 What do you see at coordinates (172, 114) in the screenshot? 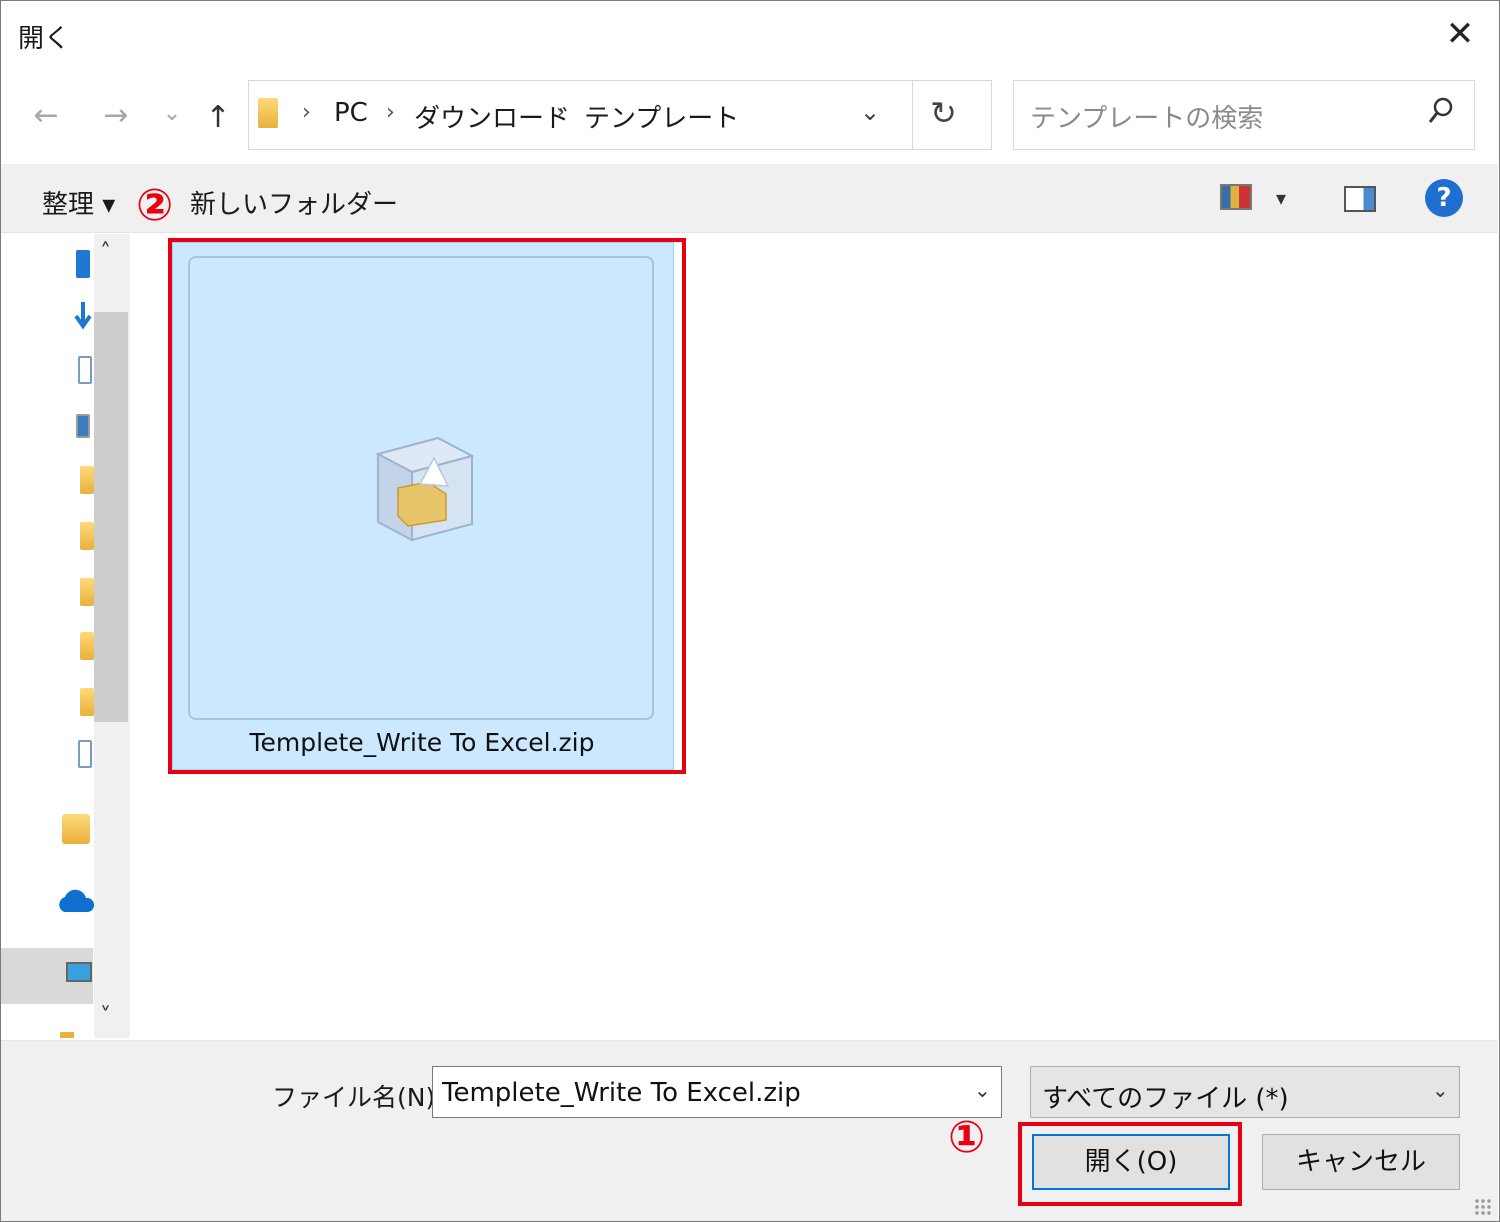
I see `recent-locations-chevron-icon: ⌄` at bounding box center [172, 114].